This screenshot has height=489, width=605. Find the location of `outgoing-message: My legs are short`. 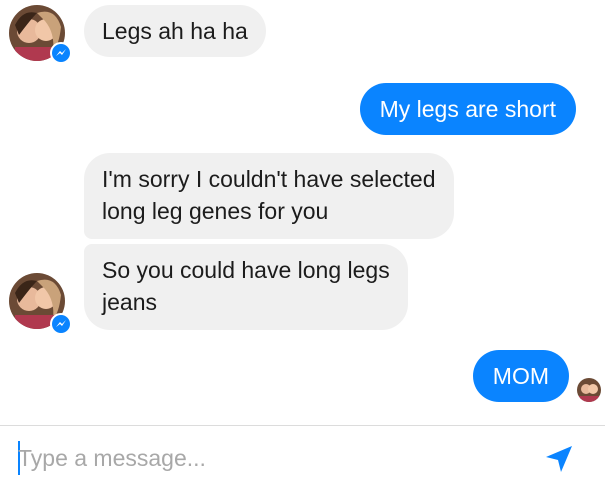

outgoing-message: My legs are short is located at coordinates (467, 109).